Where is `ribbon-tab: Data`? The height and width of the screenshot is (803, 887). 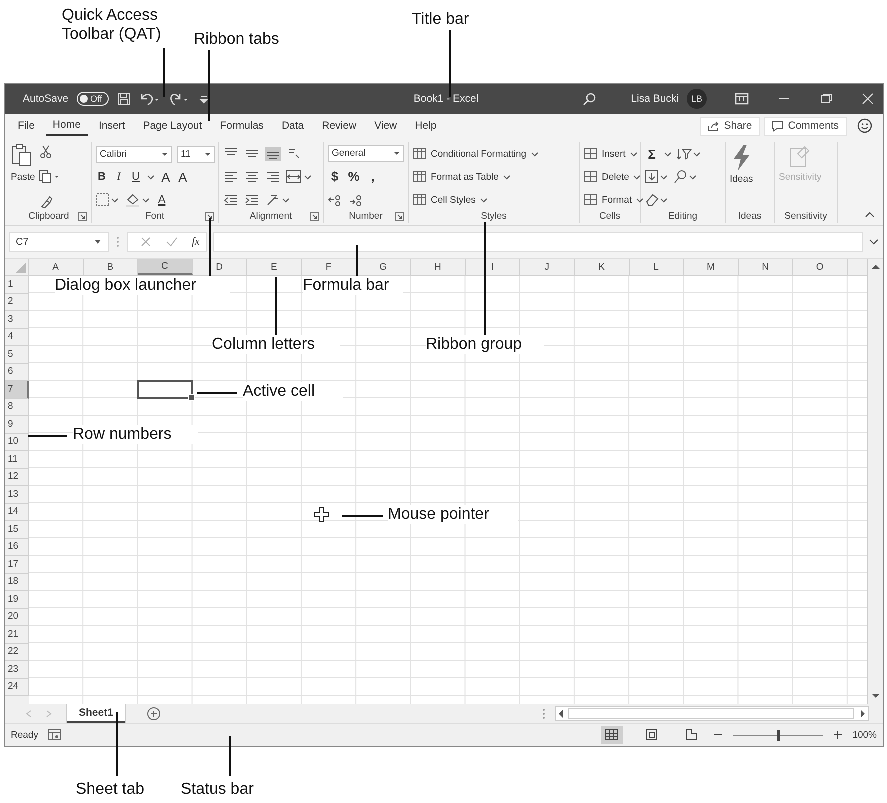
ribbon-tab: Data is located at coordinates (293, 126).